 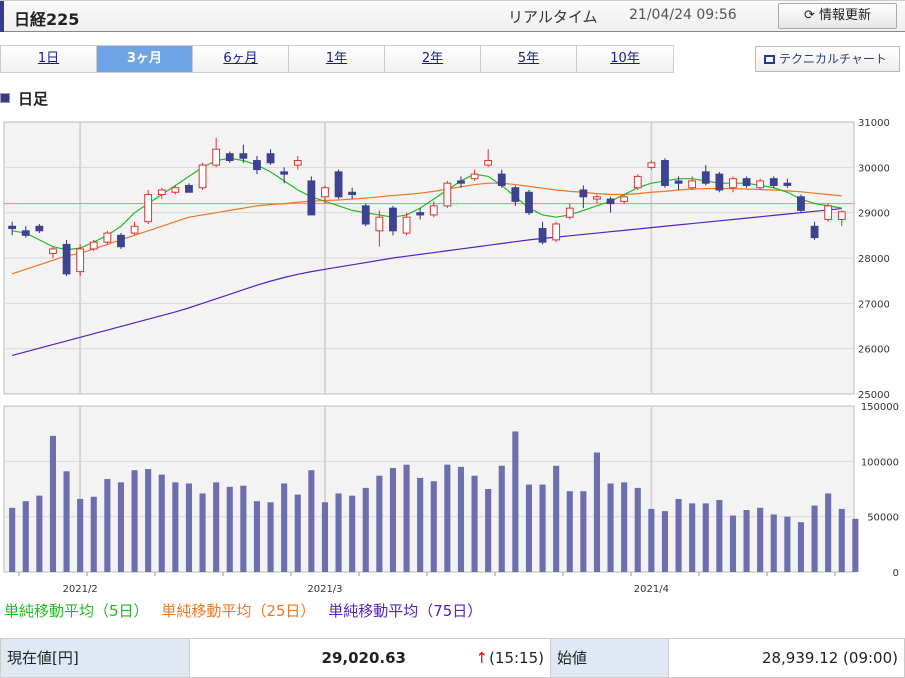 I want to click on current-price-label: 現在値[円], so click(x=95, y=658).